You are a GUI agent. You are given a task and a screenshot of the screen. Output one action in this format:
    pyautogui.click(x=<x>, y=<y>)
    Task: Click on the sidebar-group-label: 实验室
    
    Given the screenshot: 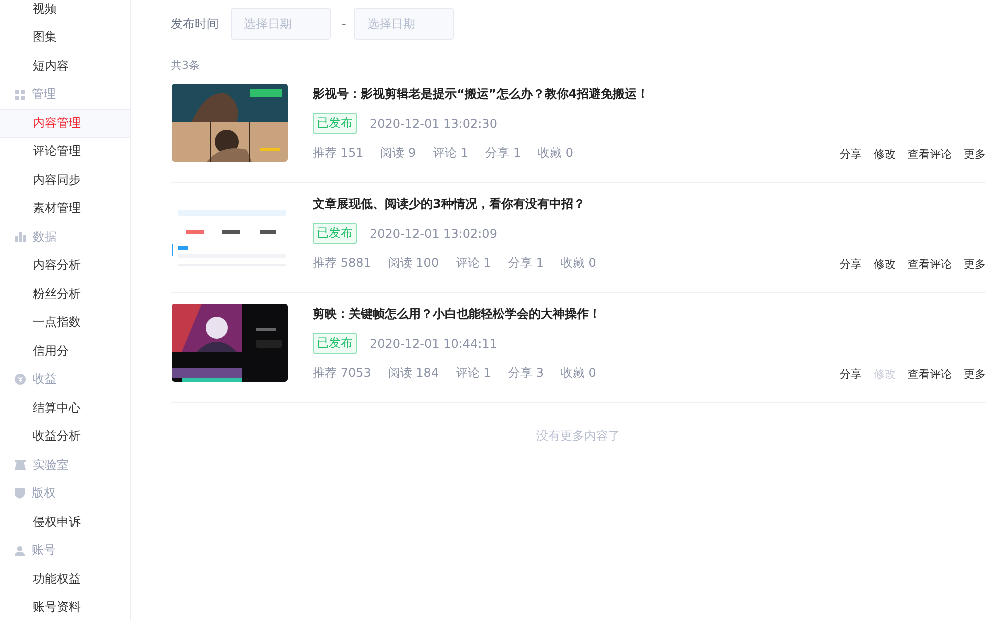 What is the action you would take?
    pyautogui.click(x=51, y=465)
    